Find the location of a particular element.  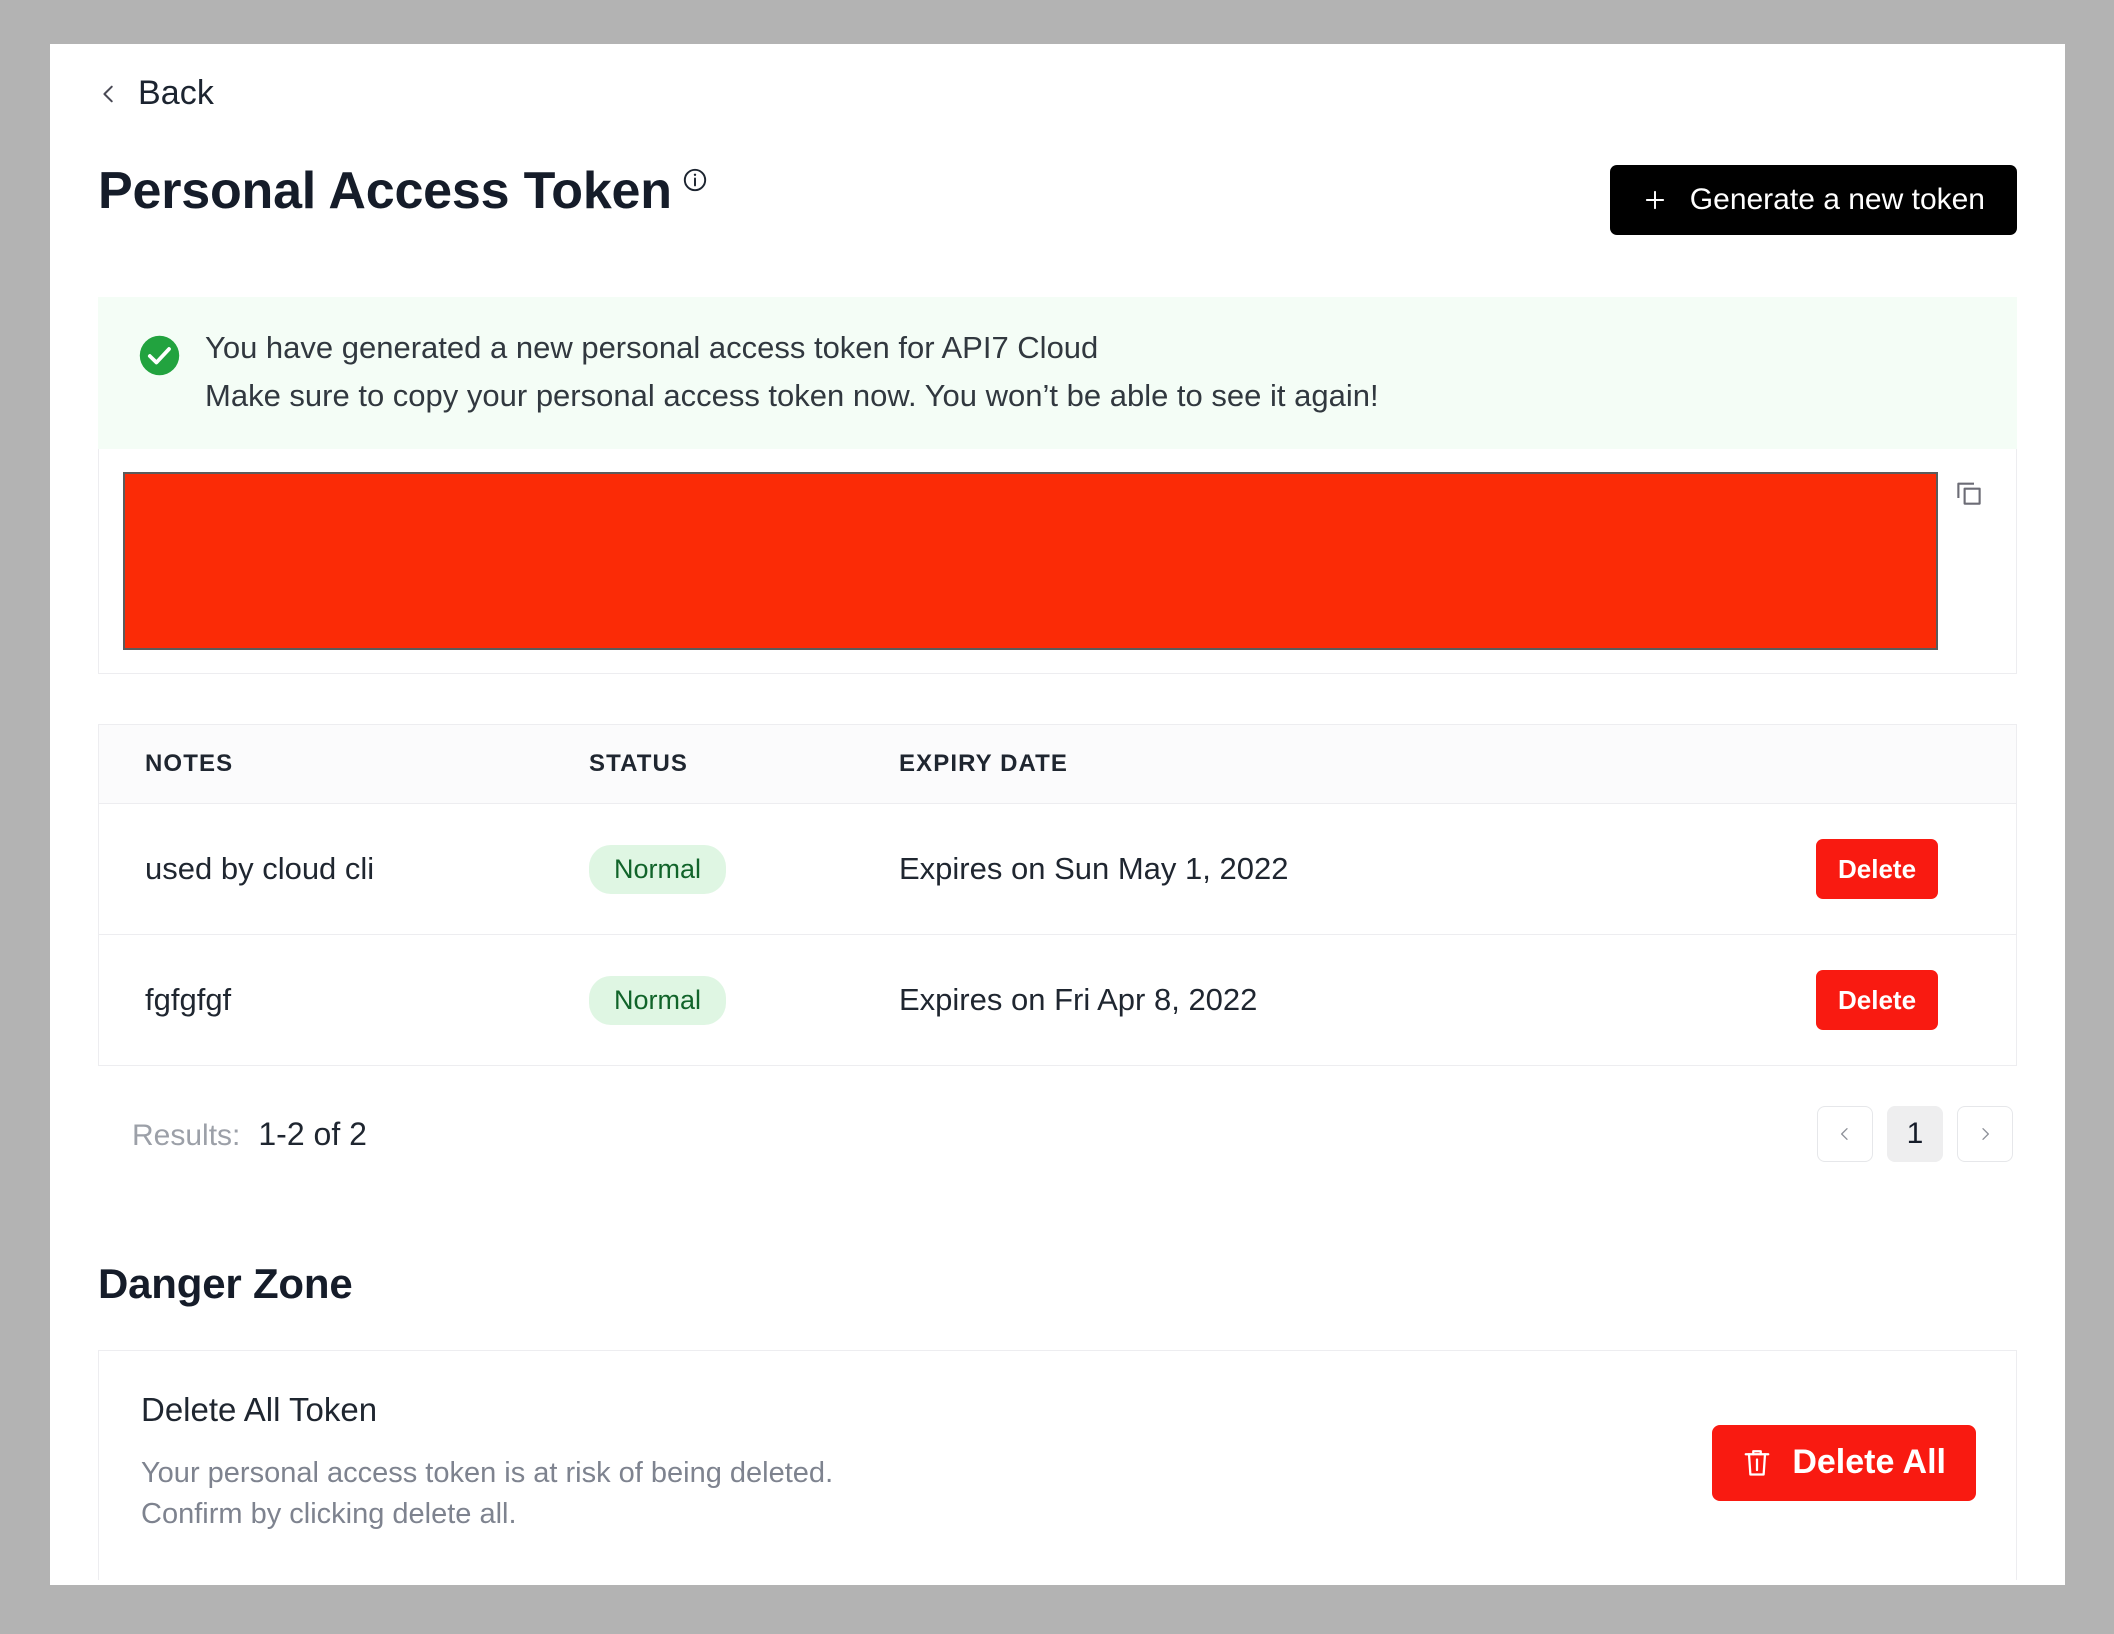

cell-notes: fgfgfgf is located at coordinates (188, 1000).